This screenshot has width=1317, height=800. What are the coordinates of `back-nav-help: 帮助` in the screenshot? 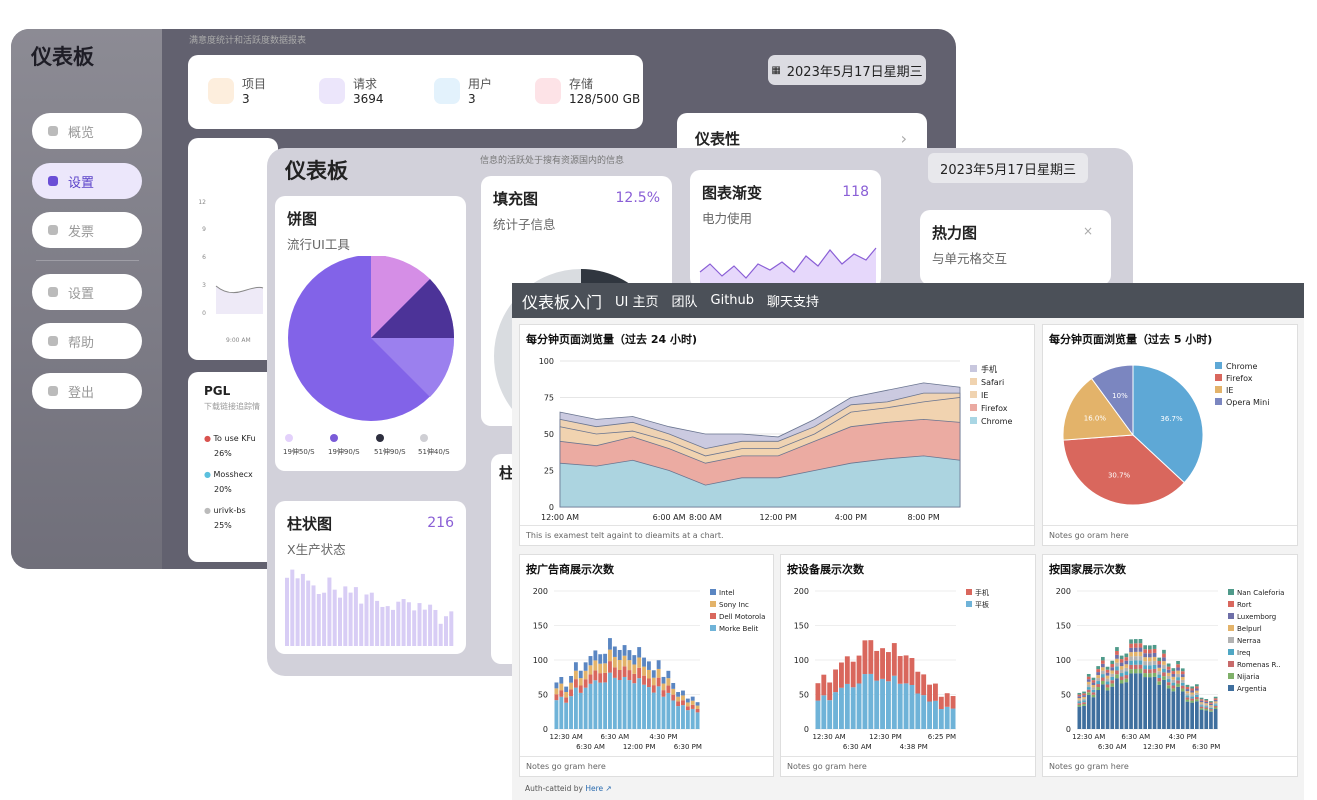 It's located at (87, 341).